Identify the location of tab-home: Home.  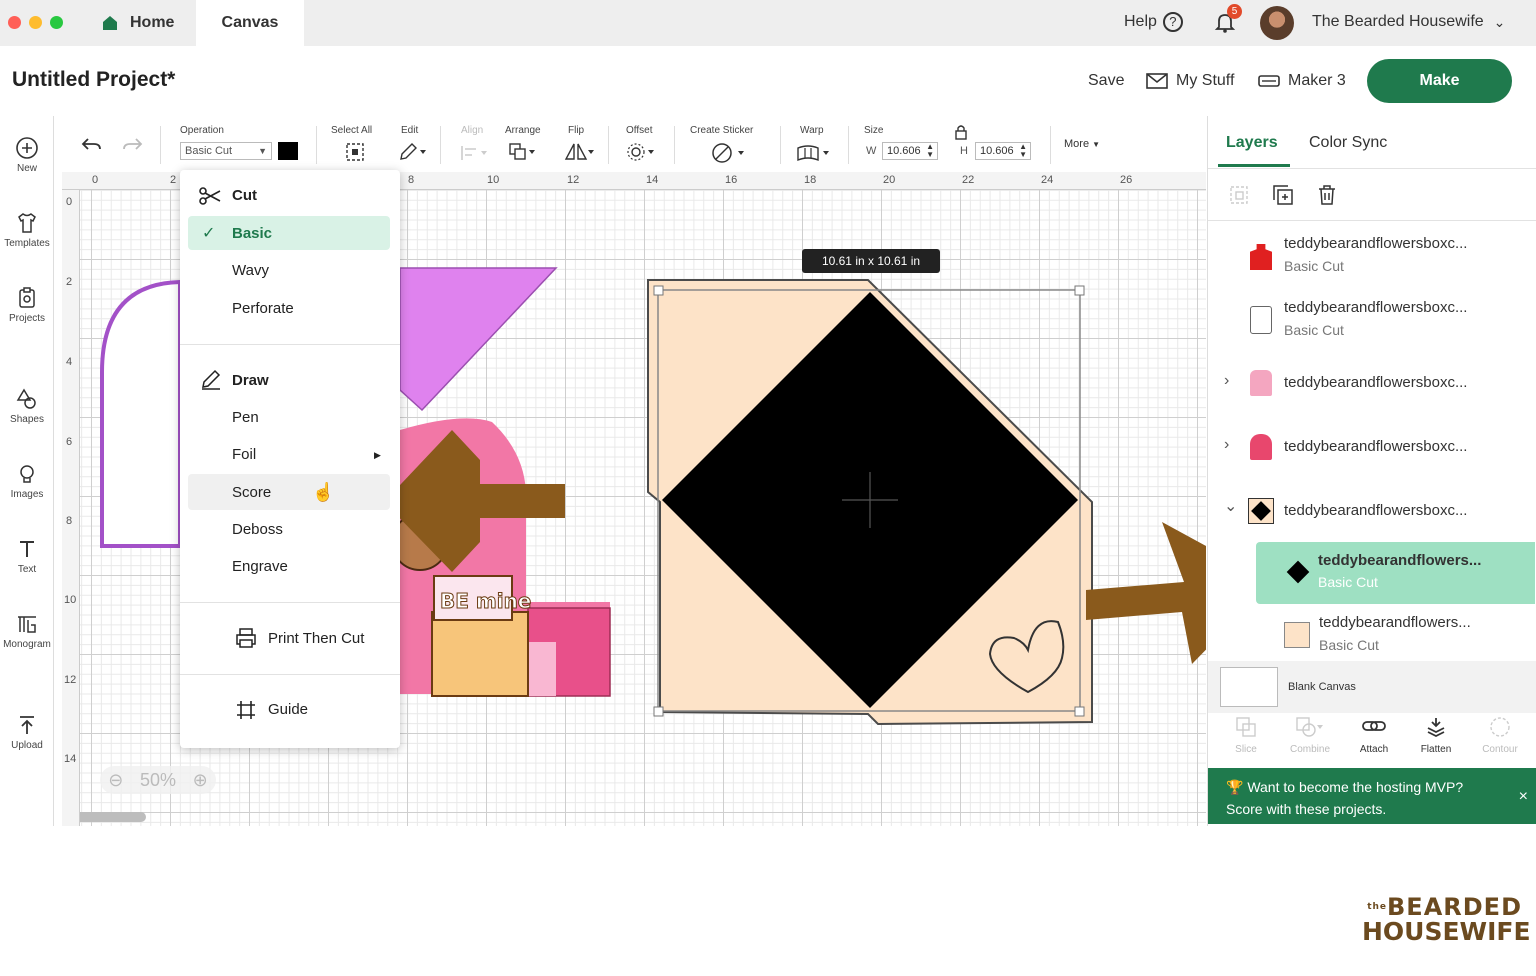
(145, 23).